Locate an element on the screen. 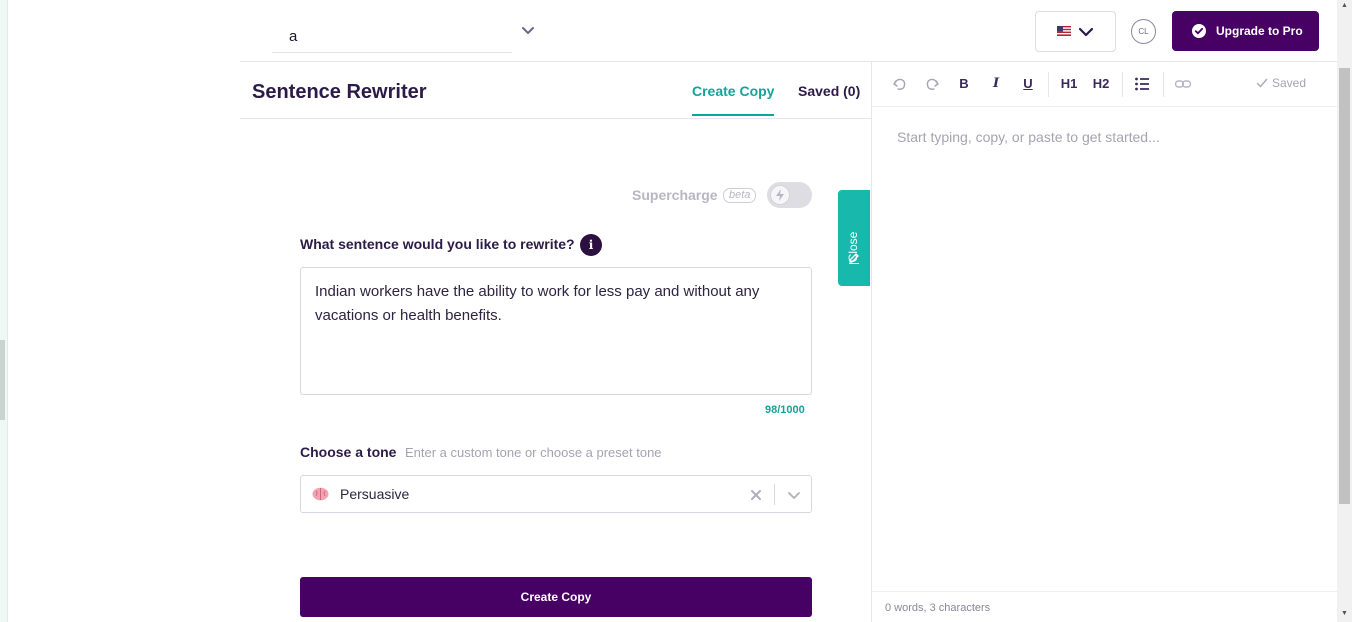 The image size is (1366, 622). saved-indicator: Saved is located at coordinates (1281, 83).